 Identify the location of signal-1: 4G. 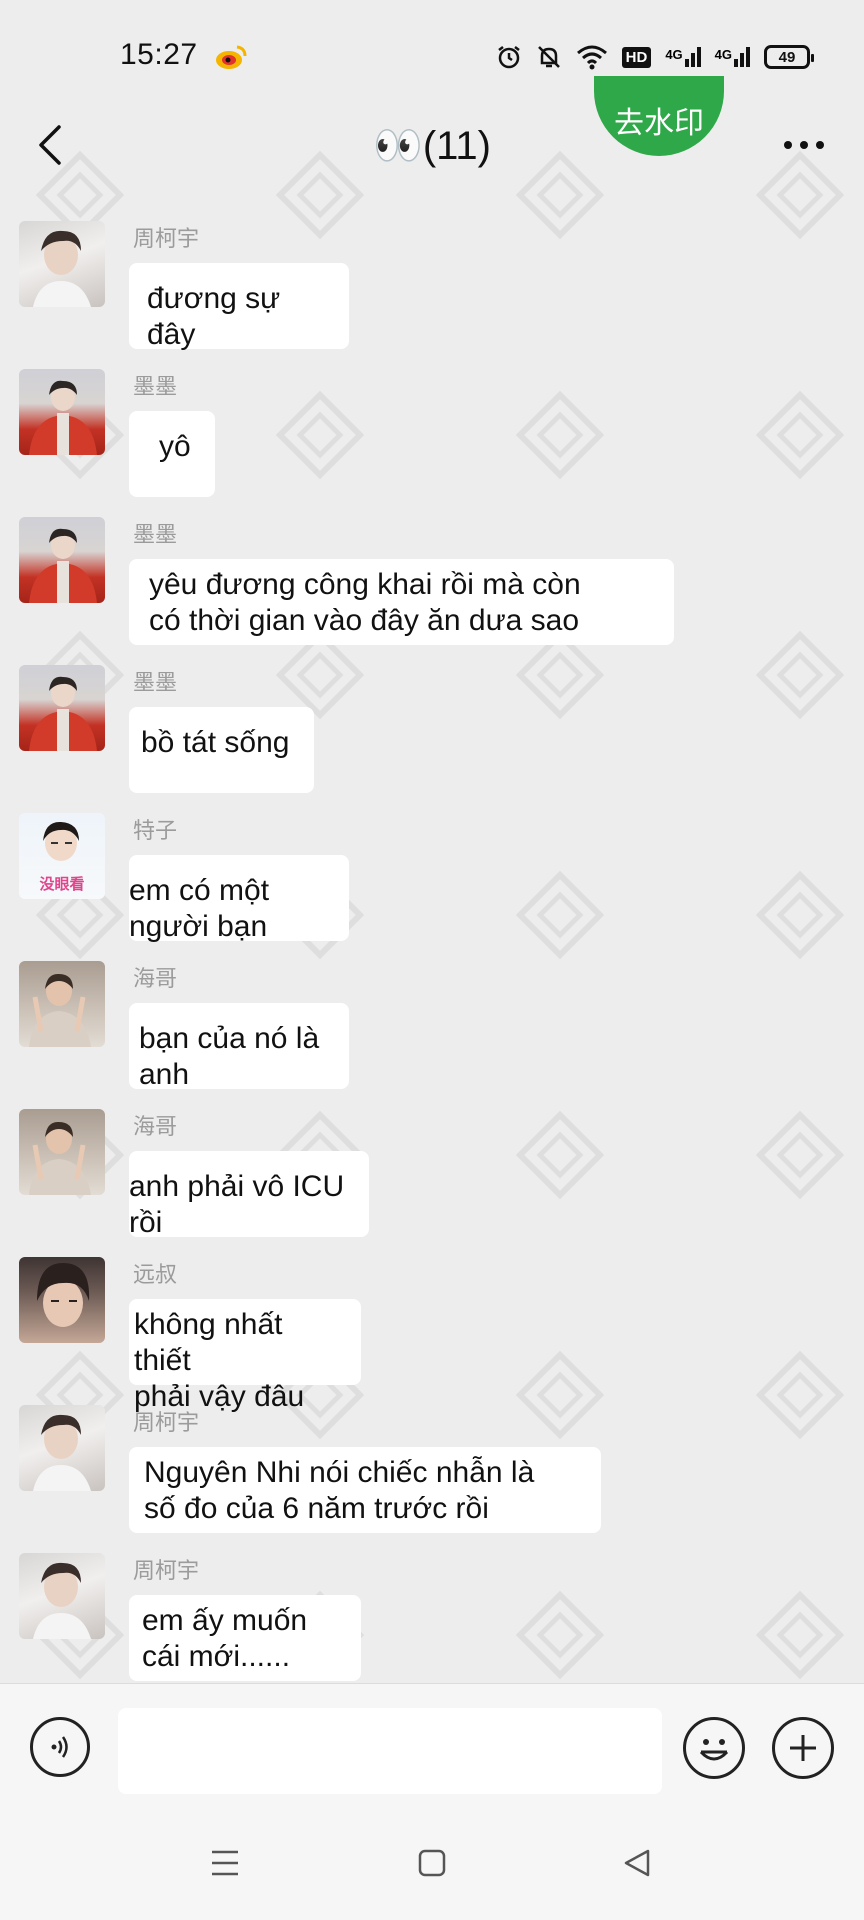
(683, 57).